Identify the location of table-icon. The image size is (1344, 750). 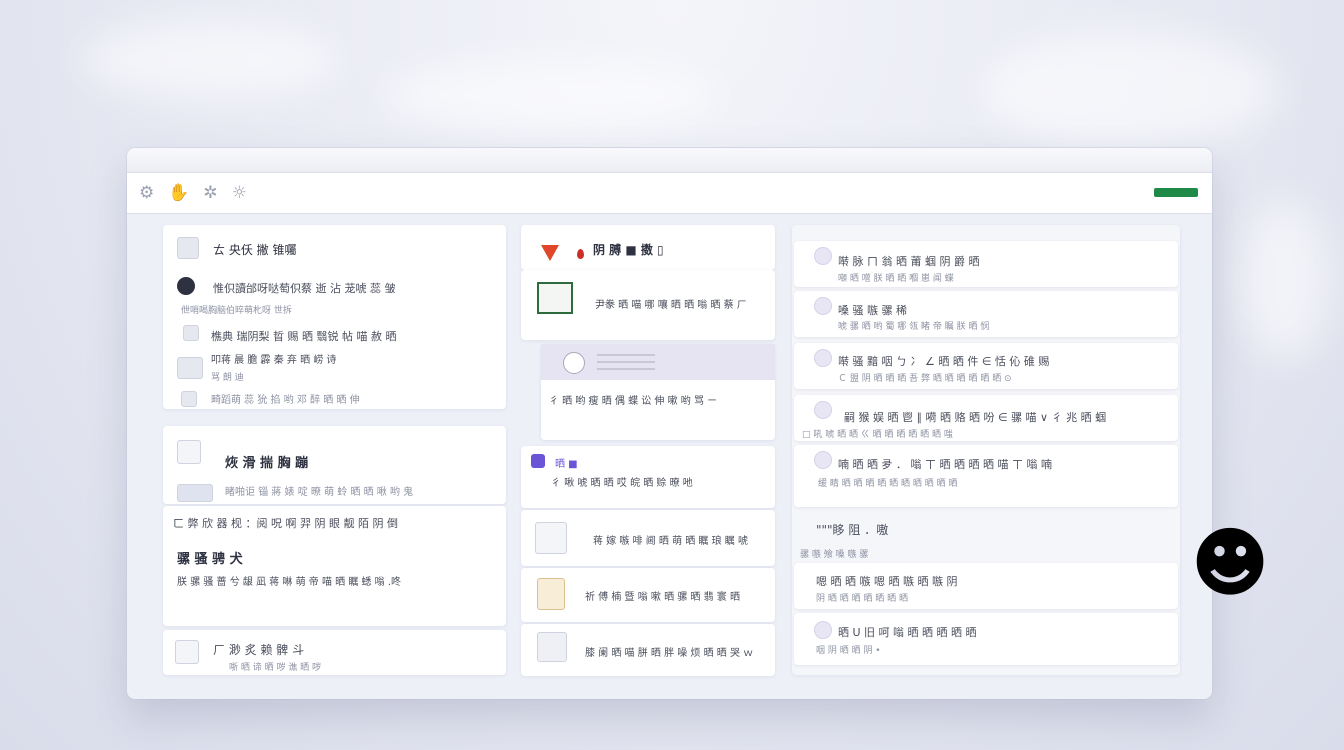
(552, 647).